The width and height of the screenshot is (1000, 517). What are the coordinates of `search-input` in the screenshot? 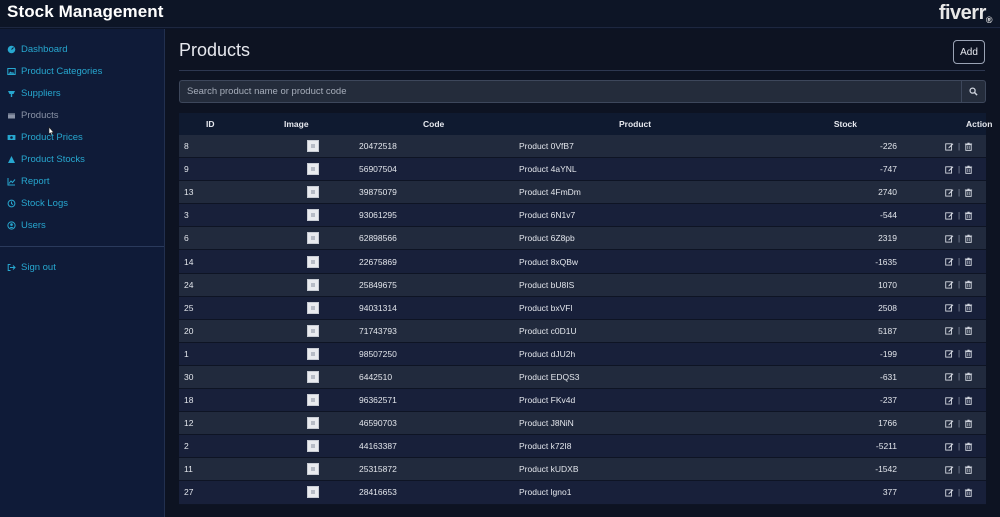 It's located at (570, 91).